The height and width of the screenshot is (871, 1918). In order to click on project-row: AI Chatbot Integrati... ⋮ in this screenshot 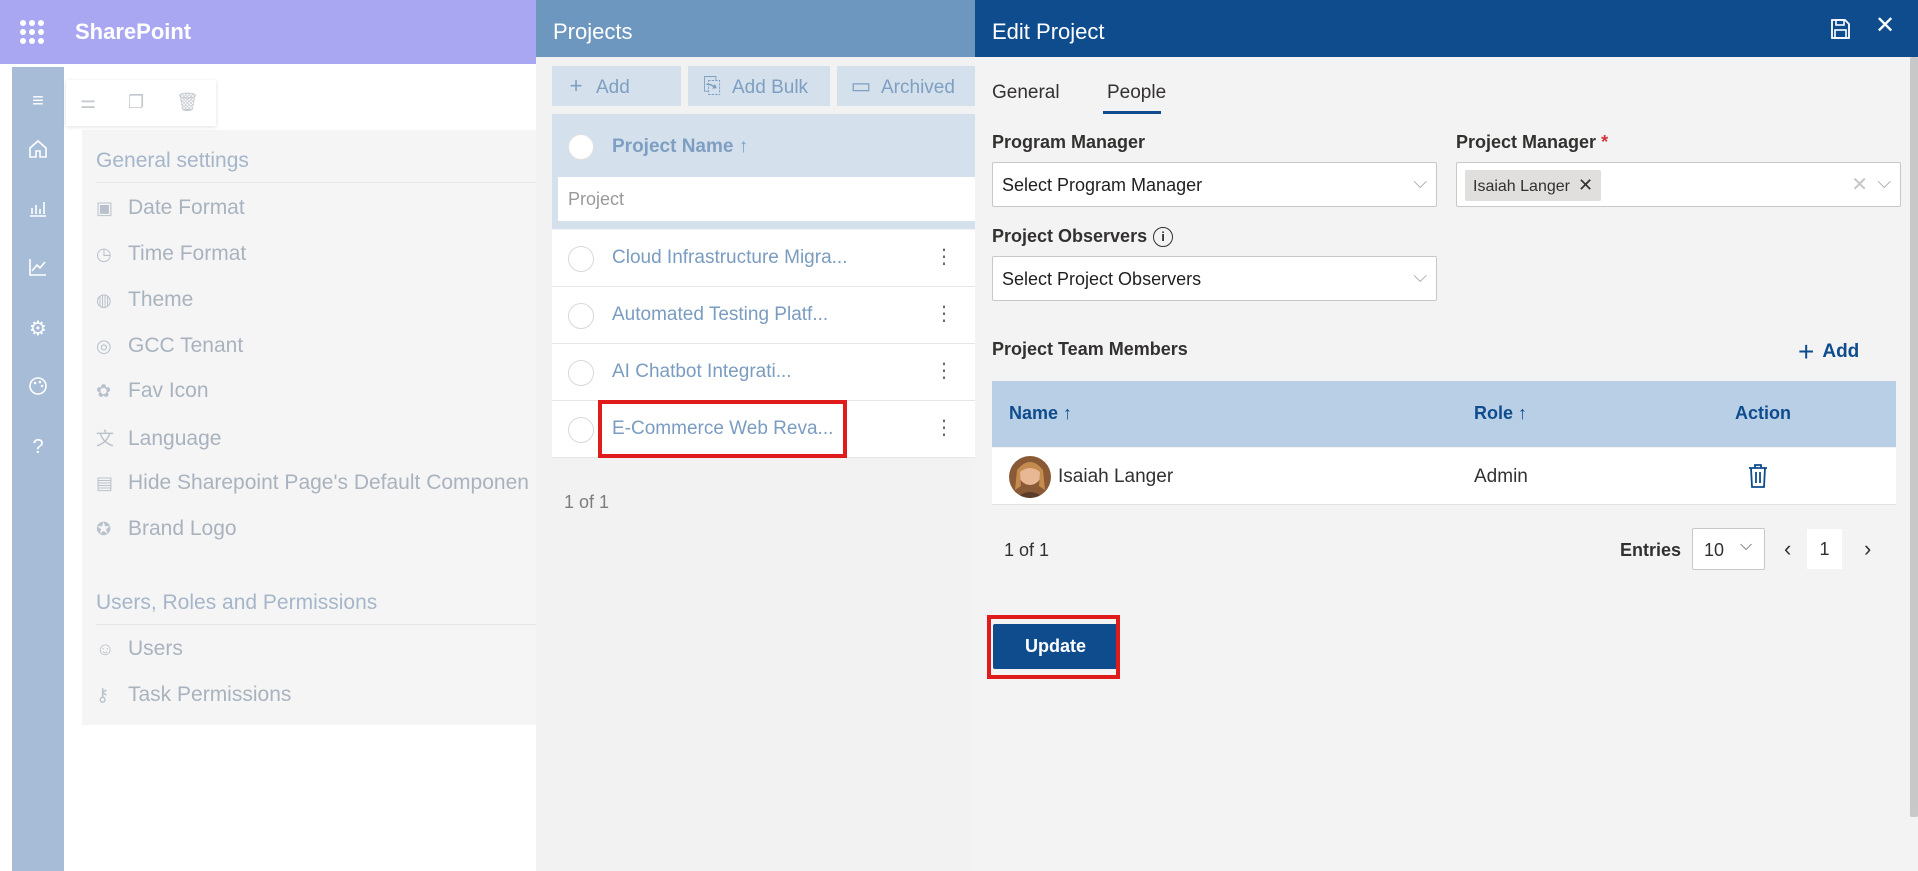, I will do `click(764, 372)`.